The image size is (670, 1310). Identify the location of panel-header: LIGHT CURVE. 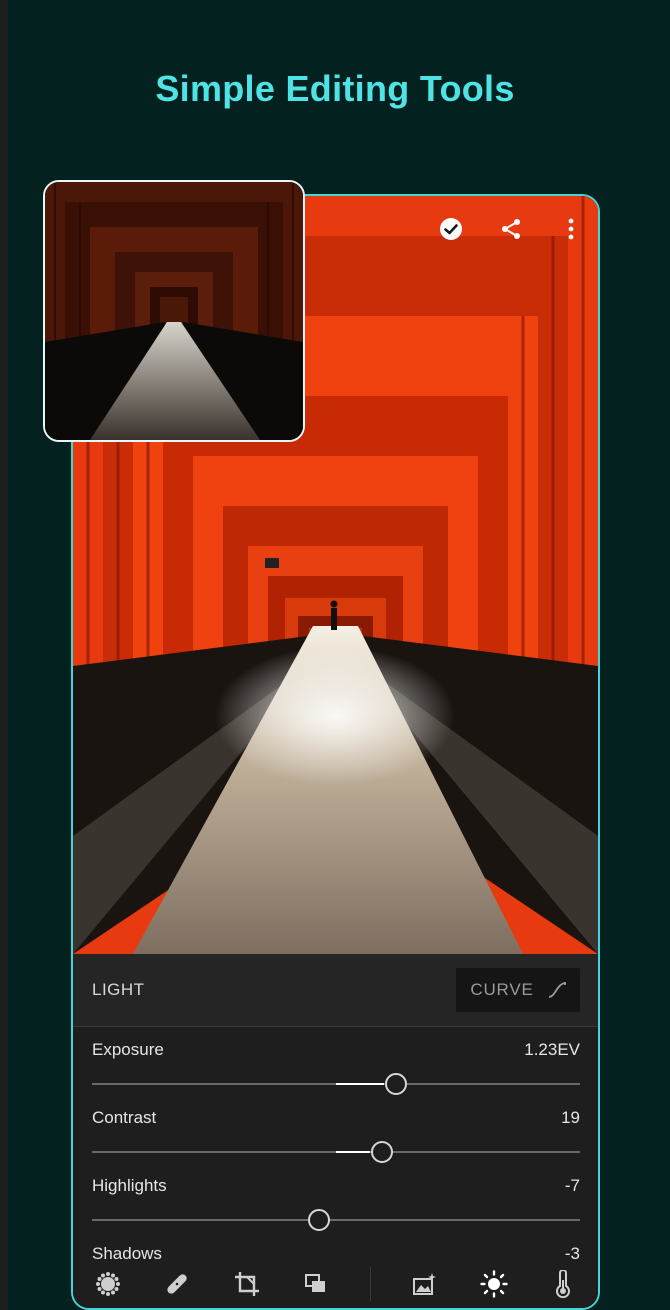
(335, 990).